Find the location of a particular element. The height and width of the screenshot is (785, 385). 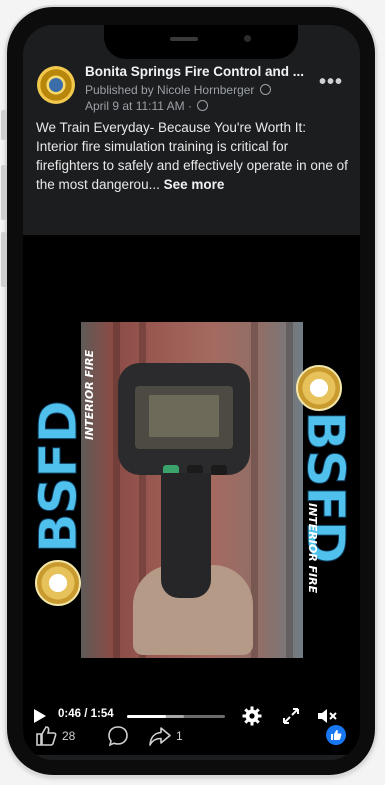

bsfd-logo-right: BSFD is located at coordinates (325, 487).